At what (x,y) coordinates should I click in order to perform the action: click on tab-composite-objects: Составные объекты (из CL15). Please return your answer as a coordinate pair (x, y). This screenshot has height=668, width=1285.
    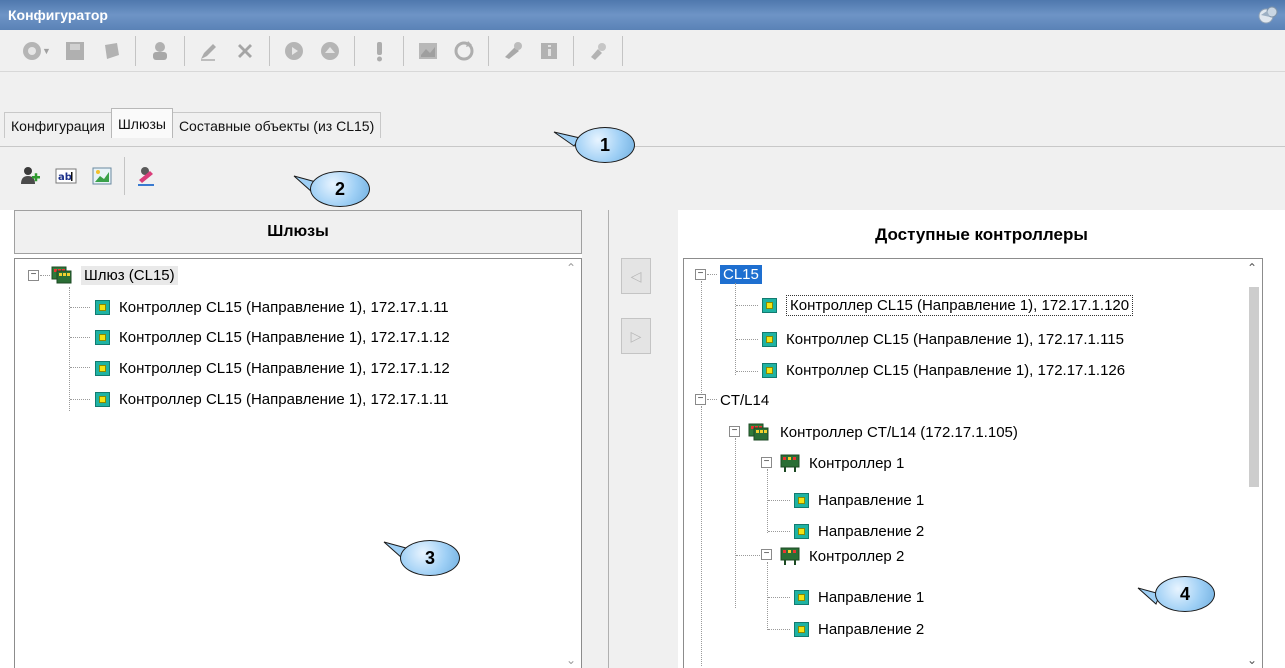
    Looking at the image, I should click on (276, 125).